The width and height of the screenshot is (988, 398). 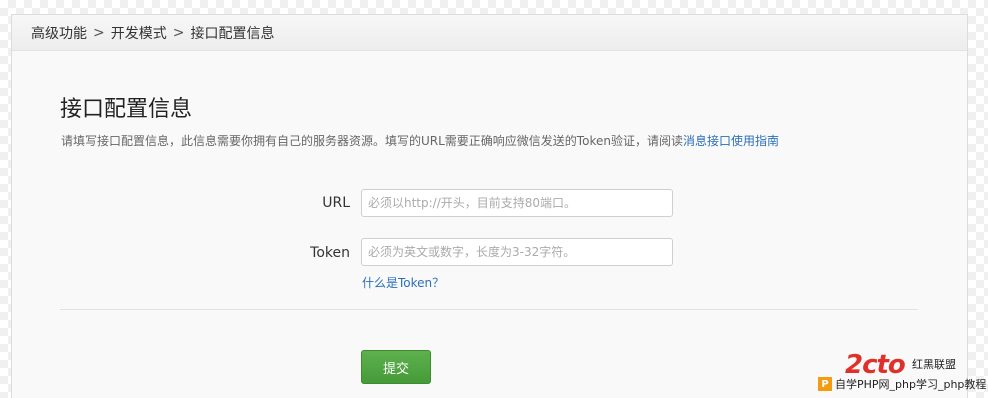 I want to click on breadcrumb-dev-mode: 开发模式, so click(x=139, y=33).